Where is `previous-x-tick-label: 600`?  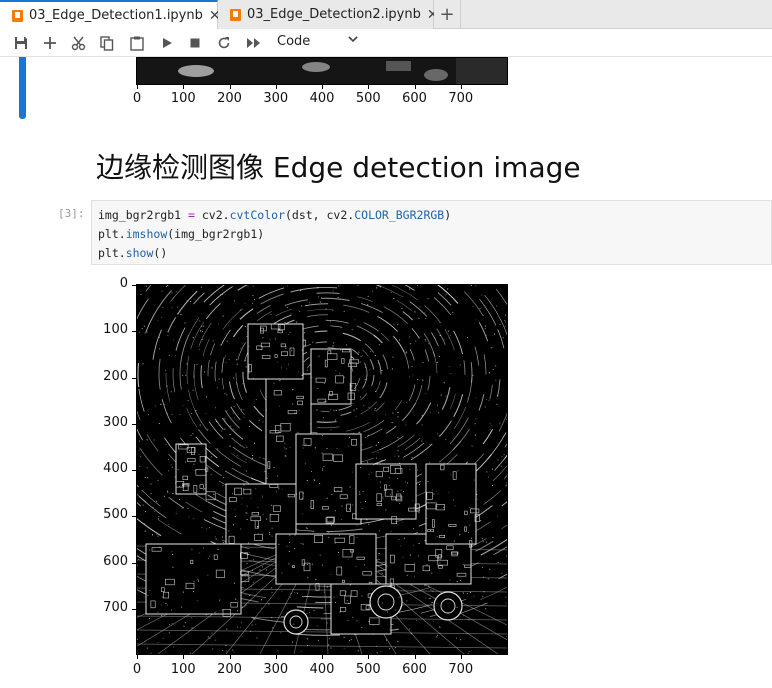
previous-x-tick-label: 600 is located at coordinates (414, 98).